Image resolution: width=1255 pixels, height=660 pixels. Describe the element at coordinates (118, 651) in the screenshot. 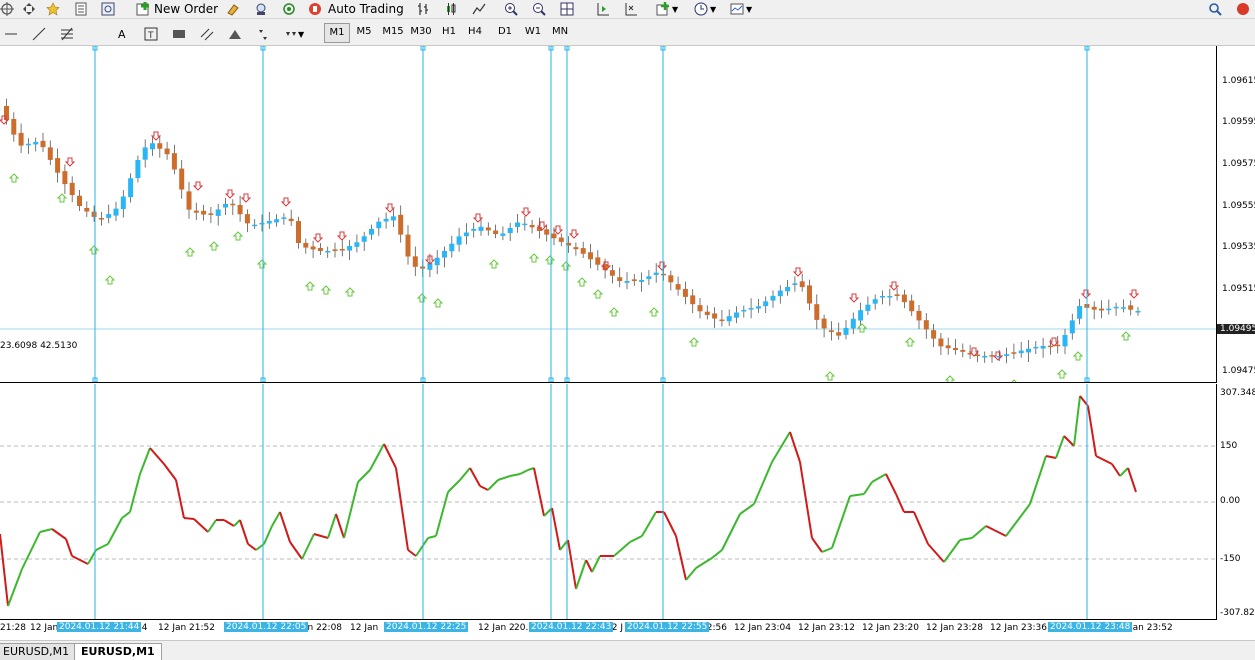

I see `tab-eurusd-m1-active: EURUSD,M1` at that location.